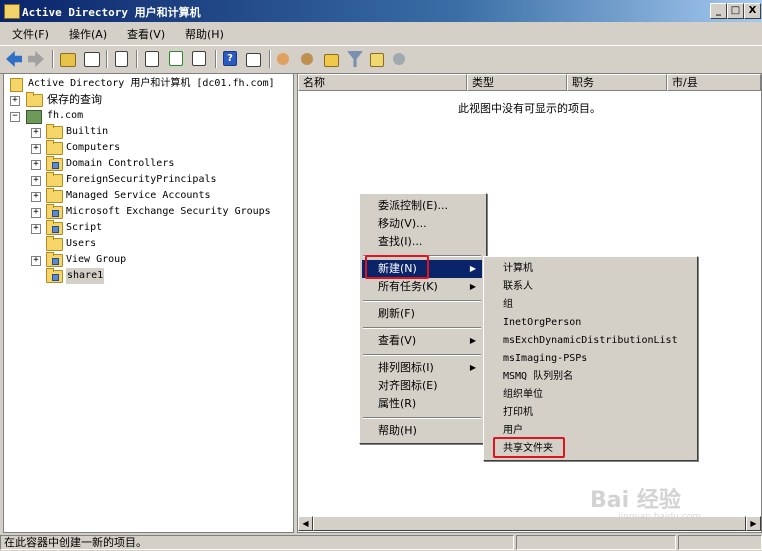 This screenshot has height=551, width=762. What do you see at coordinates (422, 314) in the screenshot?
I see `menu-item-refresh: 刷新(F)` at bounding box center [422, 314].